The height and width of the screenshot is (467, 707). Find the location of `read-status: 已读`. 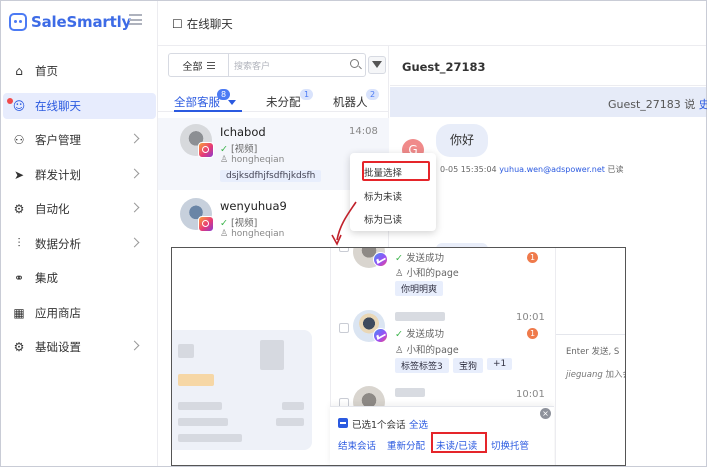

read-status: 已读 is located at coordinates (615, 169).